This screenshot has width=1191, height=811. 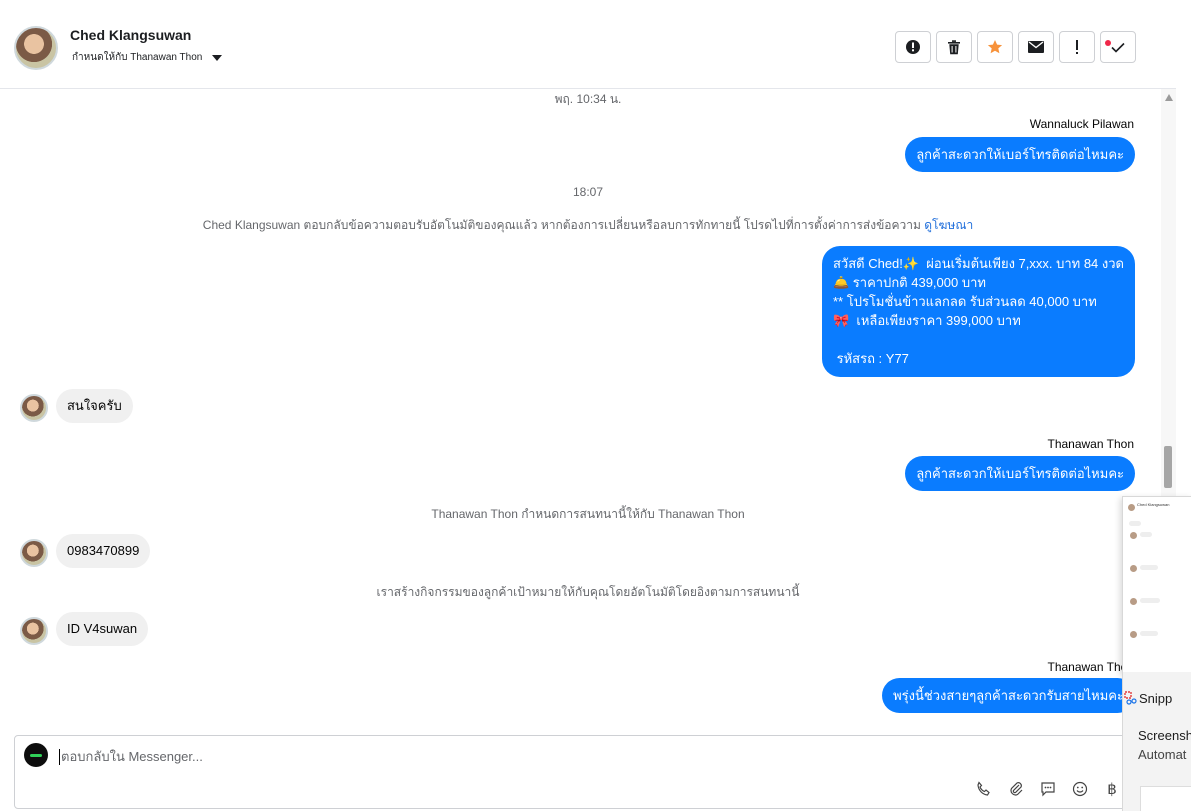 I want to click on view-ad-link: ดูโฆษณา, so click(x=948, y=225).